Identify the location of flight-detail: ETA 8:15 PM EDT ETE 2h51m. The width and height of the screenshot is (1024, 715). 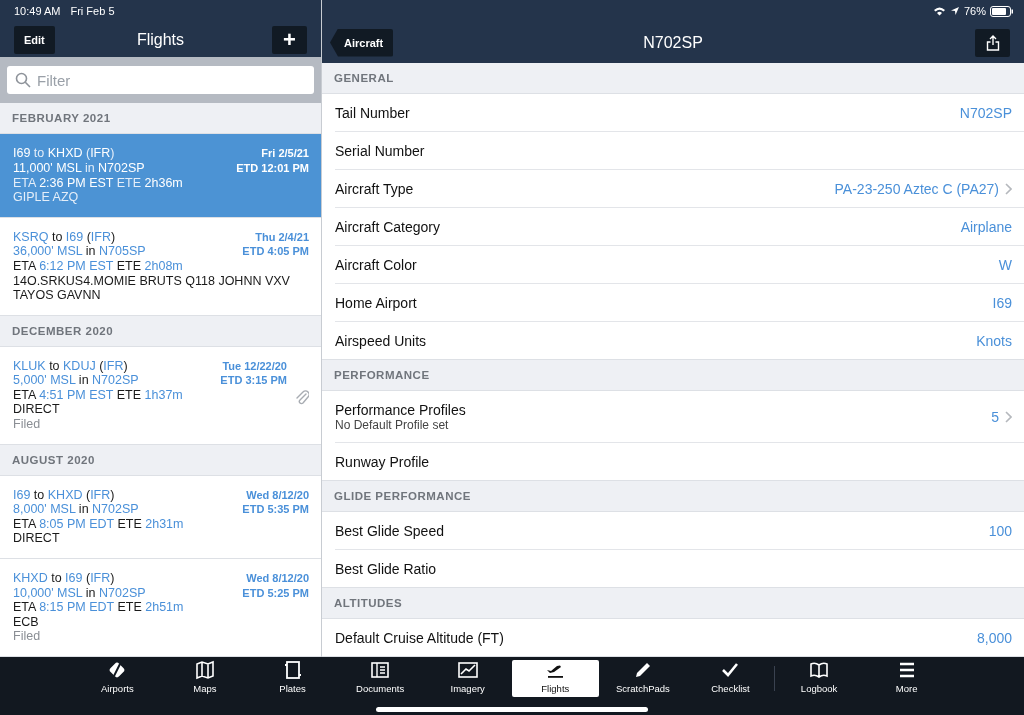
(98, 607).